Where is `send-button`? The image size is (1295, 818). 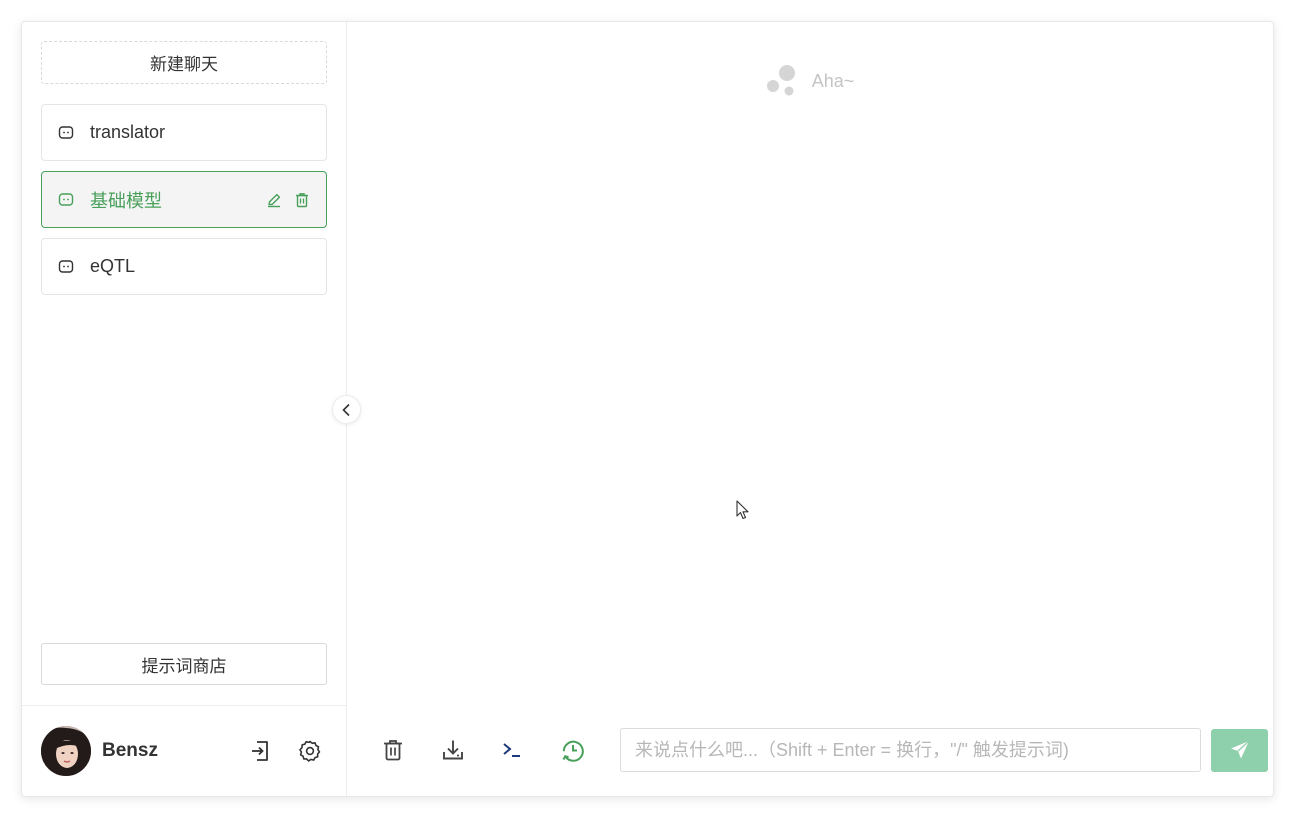 send-button is located at coordinates (1239, 750).